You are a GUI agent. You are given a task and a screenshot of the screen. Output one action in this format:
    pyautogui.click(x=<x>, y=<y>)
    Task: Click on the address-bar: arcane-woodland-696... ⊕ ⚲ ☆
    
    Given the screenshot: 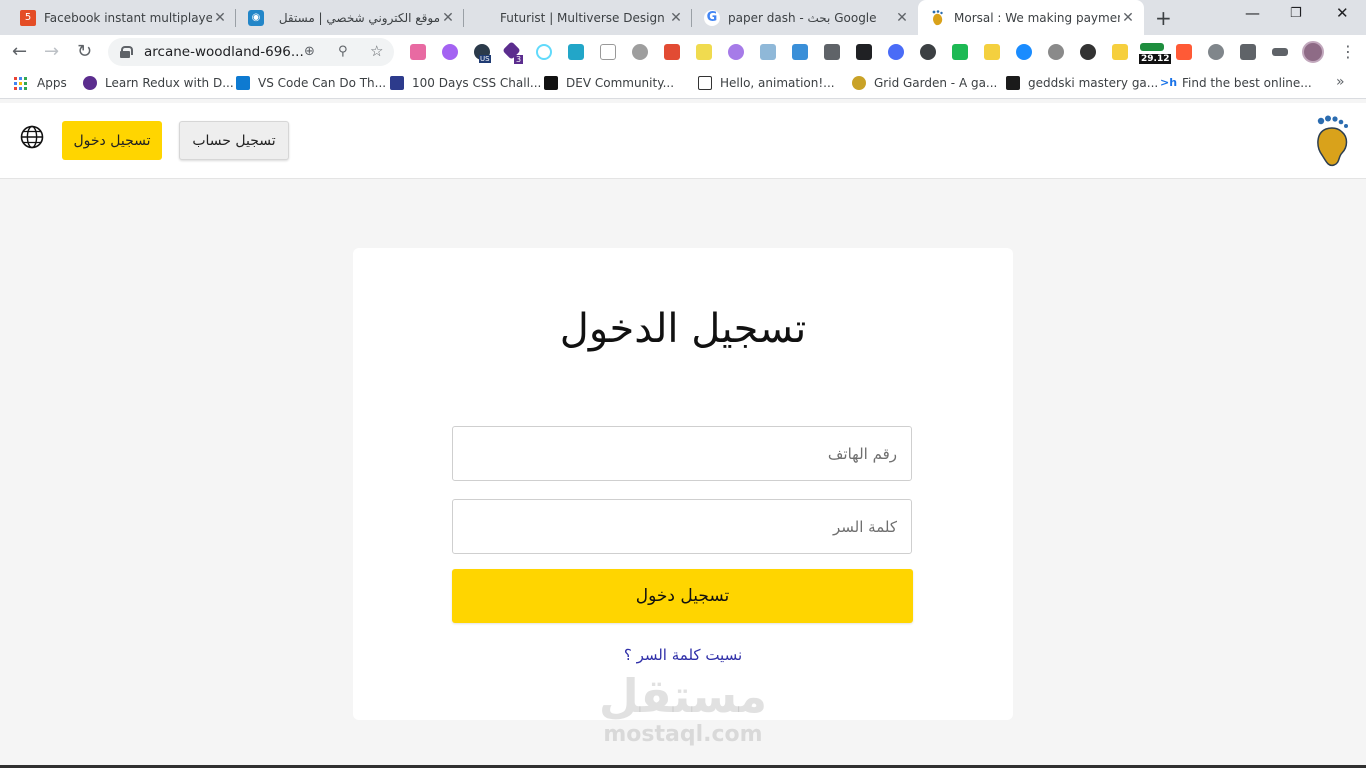 What is the action you would take?
    pyautogui.click(x=251, y=52)
    